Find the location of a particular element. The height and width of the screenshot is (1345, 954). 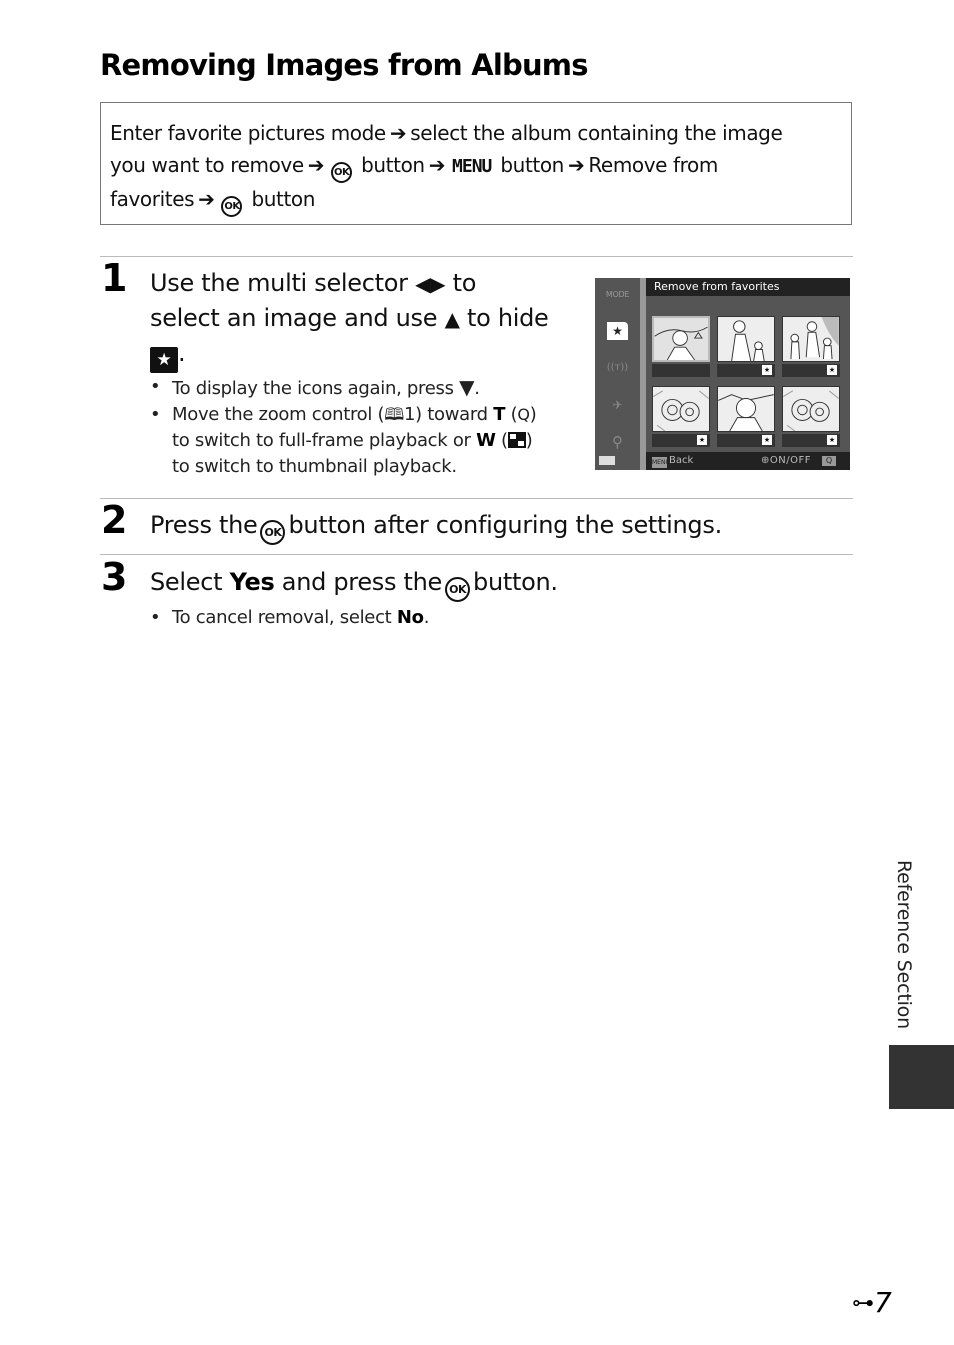

wide-label: W is located at coordinates (486, 440).